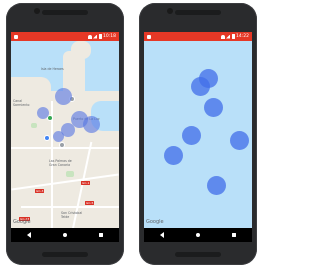  I want to click on highway-shield: GC-3, so click(40, 191).